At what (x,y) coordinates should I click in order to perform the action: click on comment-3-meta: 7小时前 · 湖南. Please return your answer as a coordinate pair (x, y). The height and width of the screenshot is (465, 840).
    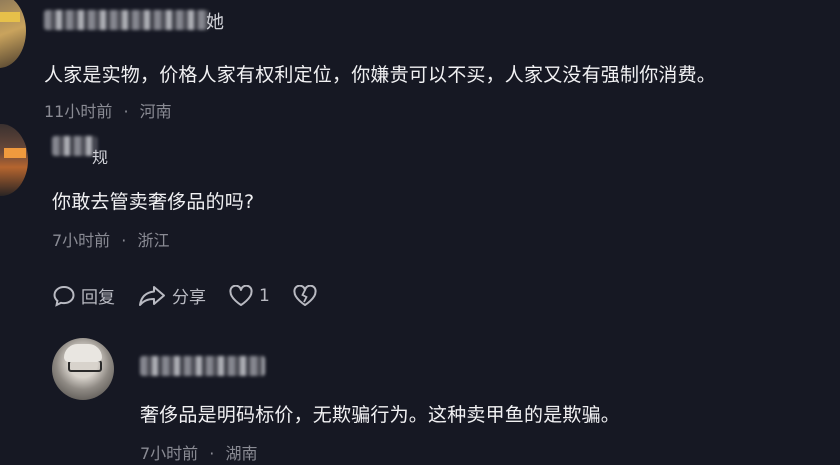
    Looking at the image, I should click on (198, 452).